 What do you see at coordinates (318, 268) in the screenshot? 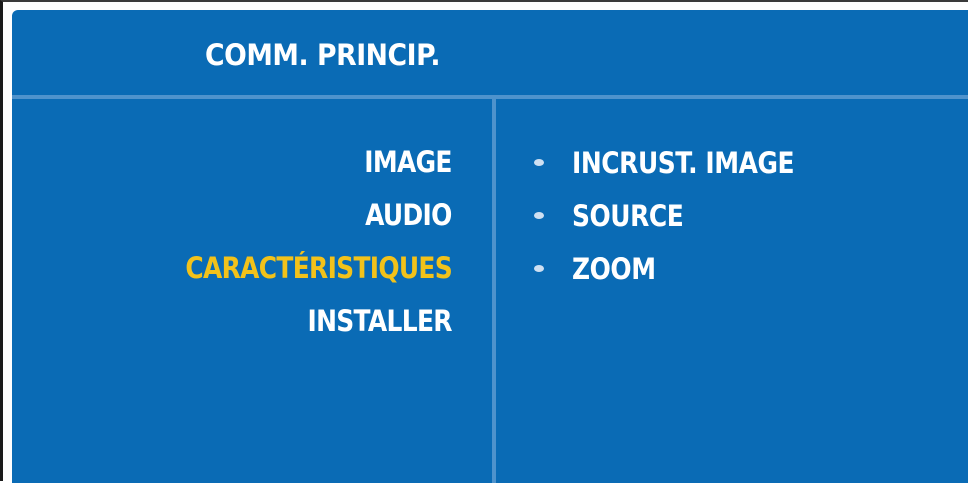
I see `menu-item-label: CARACTÉRISTIQUES` at bounding box center [318, 268].